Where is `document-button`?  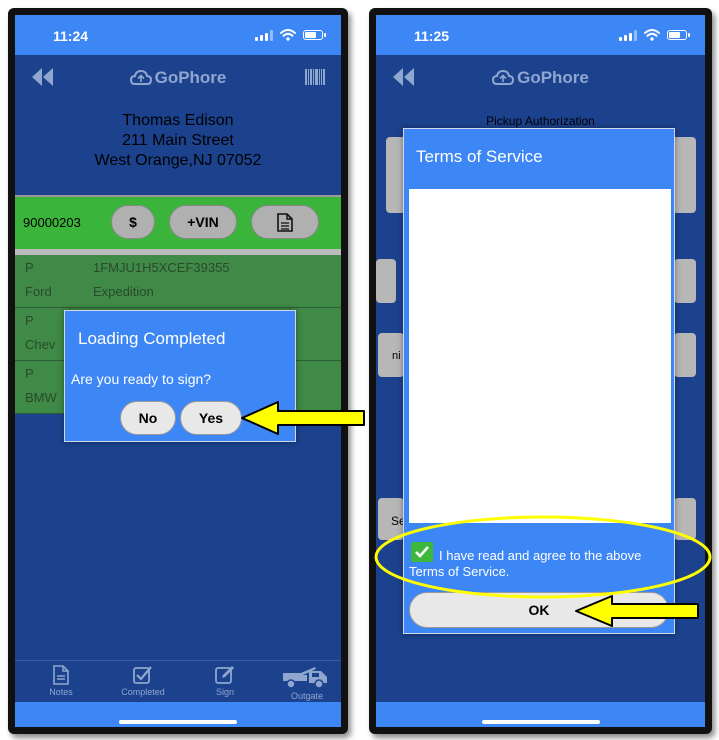
document-button is located at coordinates (285, 222).